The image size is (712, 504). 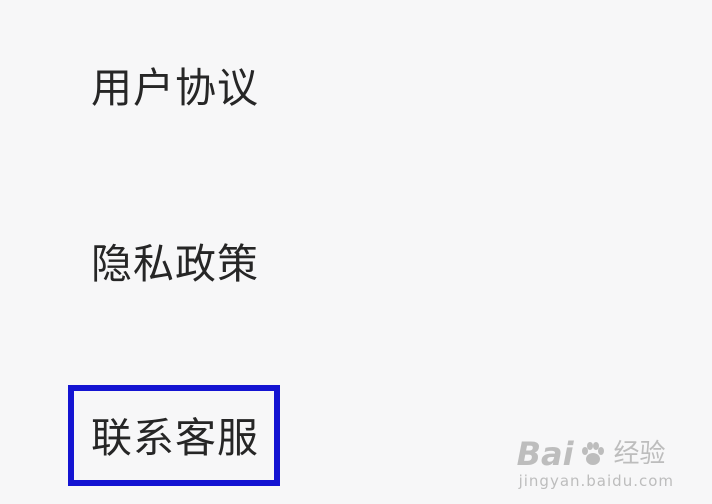 I want to click on watermark-brand-right: 经验, so click(x=639, y=454).